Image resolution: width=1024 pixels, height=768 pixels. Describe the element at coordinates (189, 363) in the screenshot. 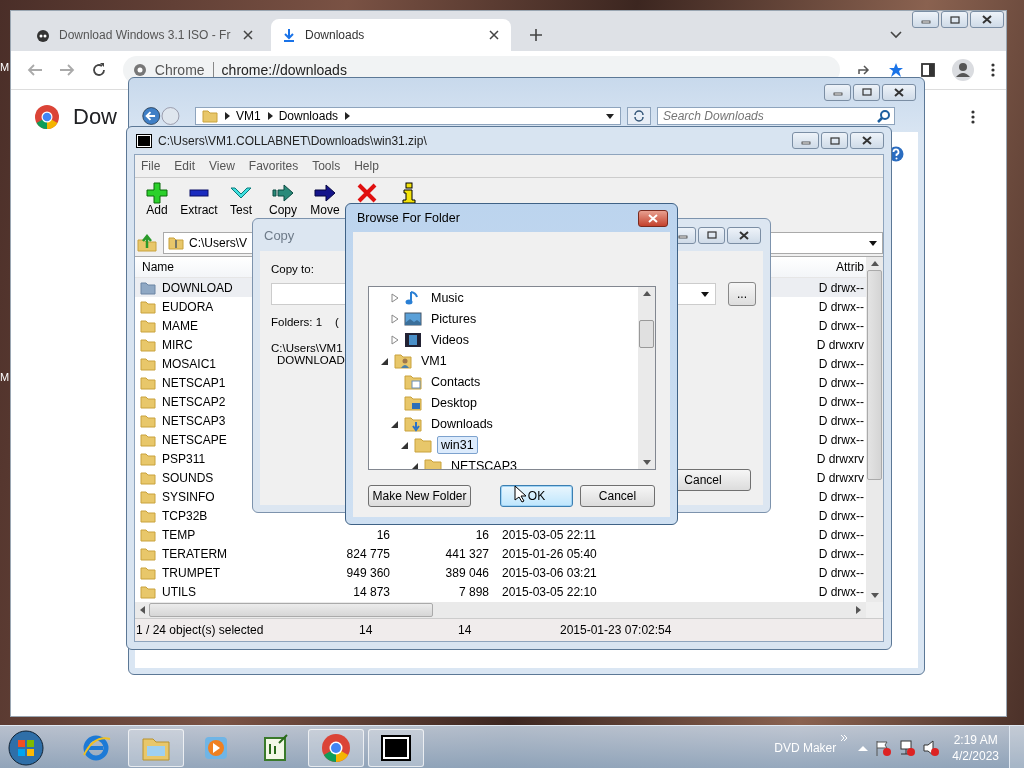

I see `file-name: MOSAIC1` at that location.